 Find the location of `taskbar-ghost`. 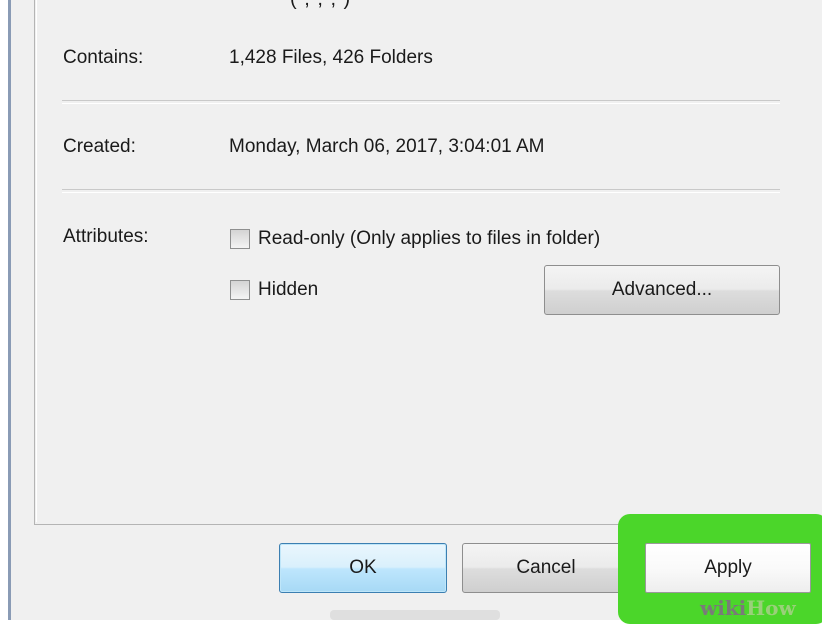

taskbar-ghost is located at coordinates (415, 615).